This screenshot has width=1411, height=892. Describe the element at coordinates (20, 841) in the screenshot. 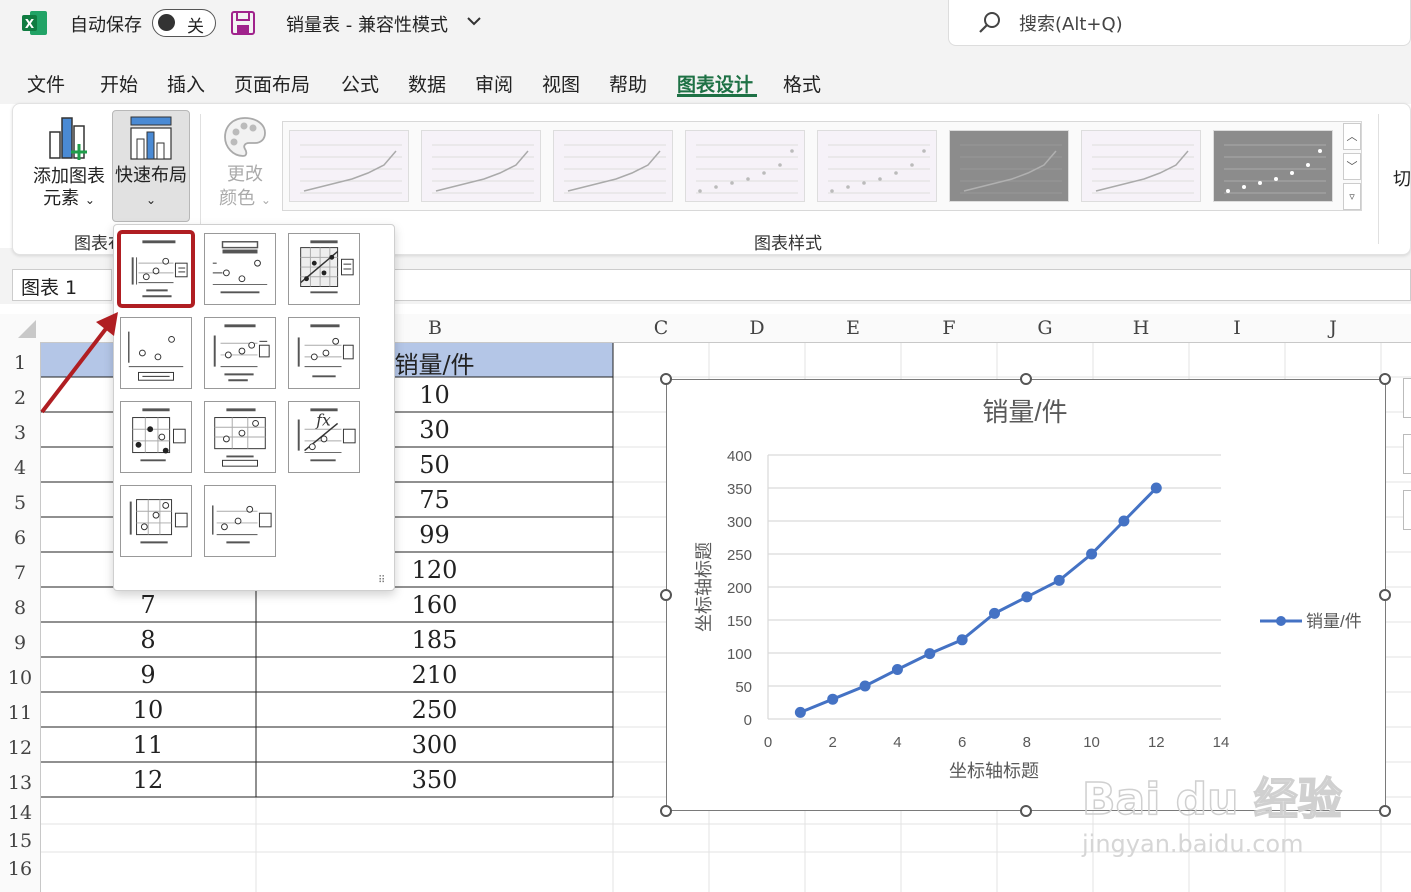

I see `row-header: 15` at that location.